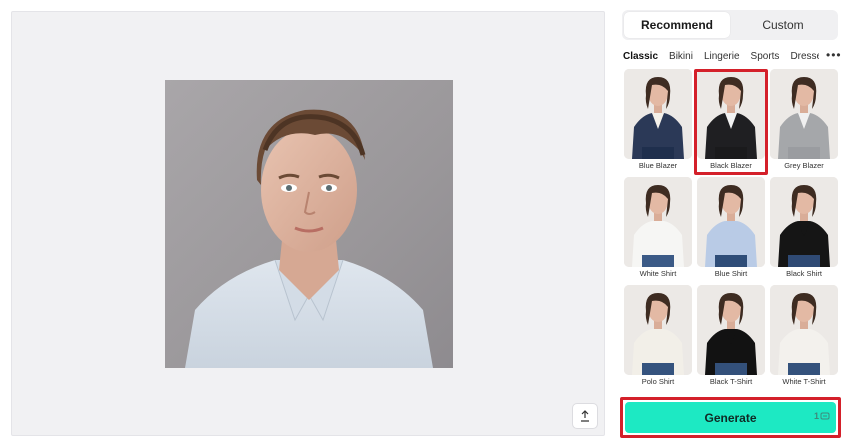 Image resolution: width=850 pixels, height=442 pixels. Describe the element at coordinates (825, 416) in the screenshot. I see `credit-coin-icon` at that location.